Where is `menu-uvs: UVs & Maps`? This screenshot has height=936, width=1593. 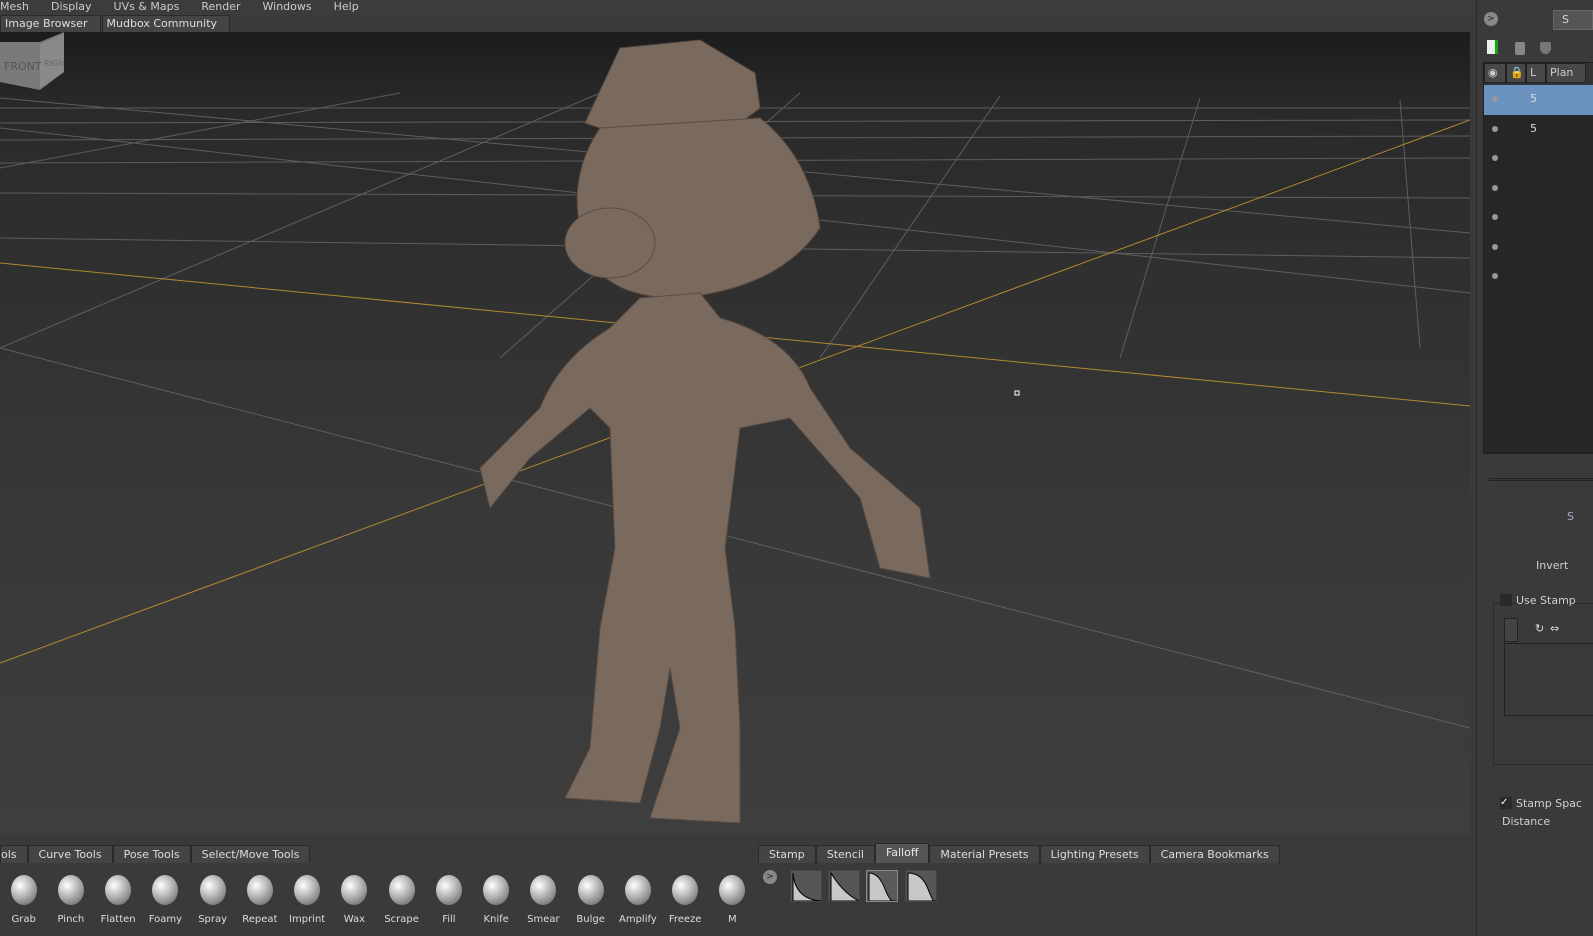
menu-uvs: UVs & Maps is located at coordinates (147, 6).